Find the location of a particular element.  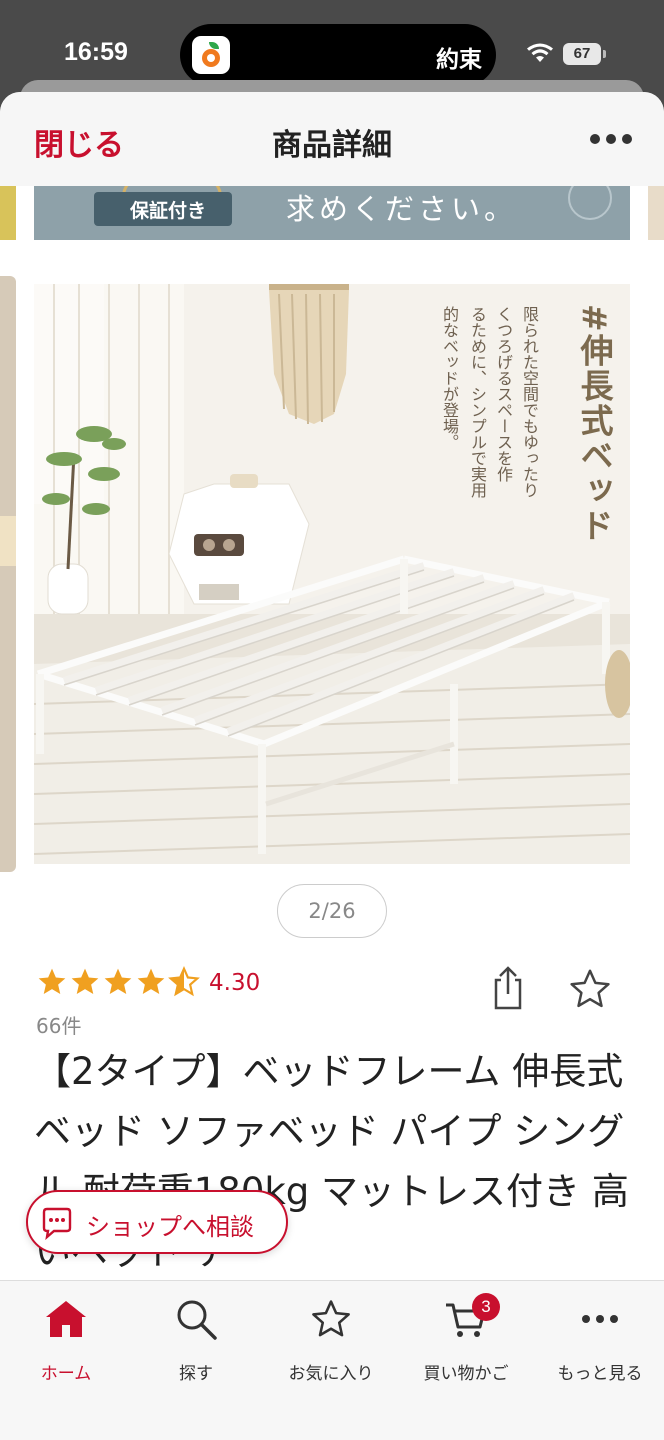

tab-more: もっと見る is located at coordinates (599, 1336).